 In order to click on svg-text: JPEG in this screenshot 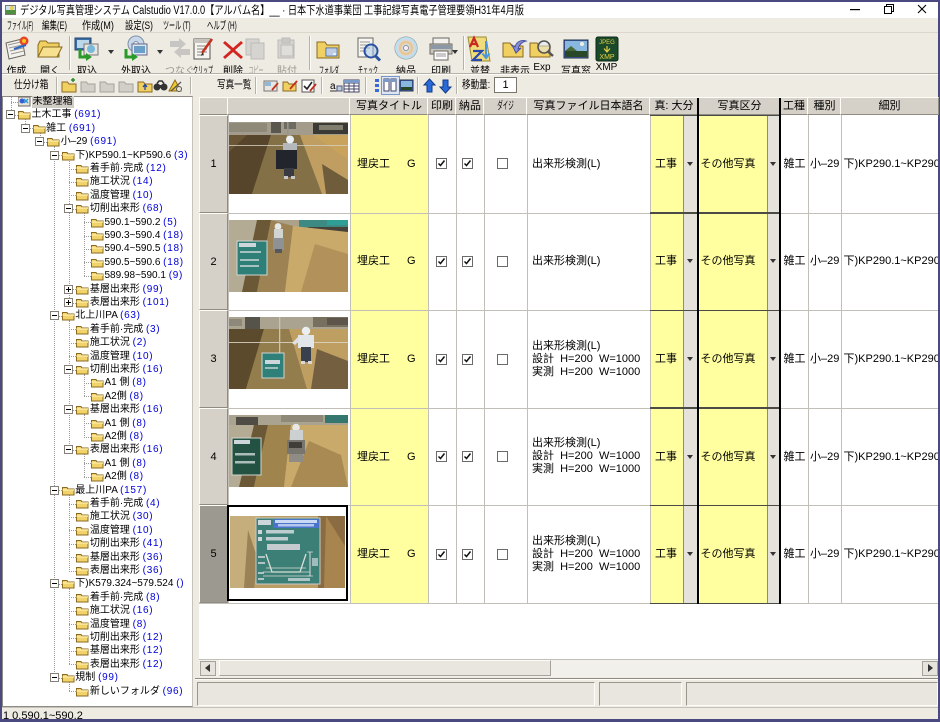, I will do `click(607, 43)`.